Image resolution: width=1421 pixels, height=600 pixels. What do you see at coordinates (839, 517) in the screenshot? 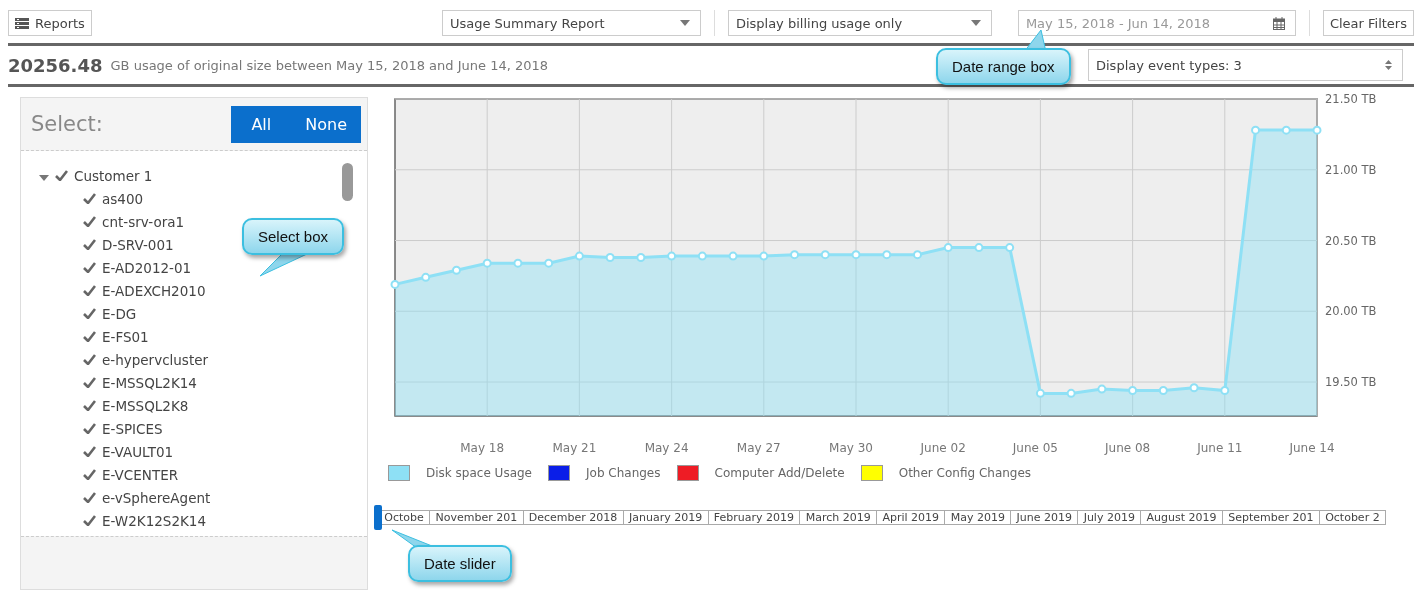
I see `month-label: March 2019` at bounding box center [839, 517].